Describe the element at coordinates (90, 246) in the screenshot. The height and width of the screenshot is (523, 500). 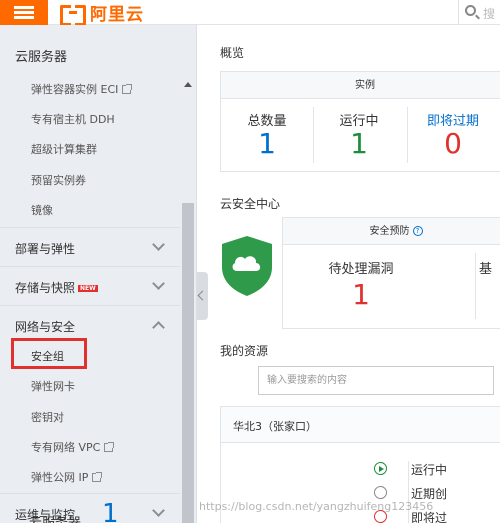
I see `sidebar-group-deployment: 部署与弹性` at that location.